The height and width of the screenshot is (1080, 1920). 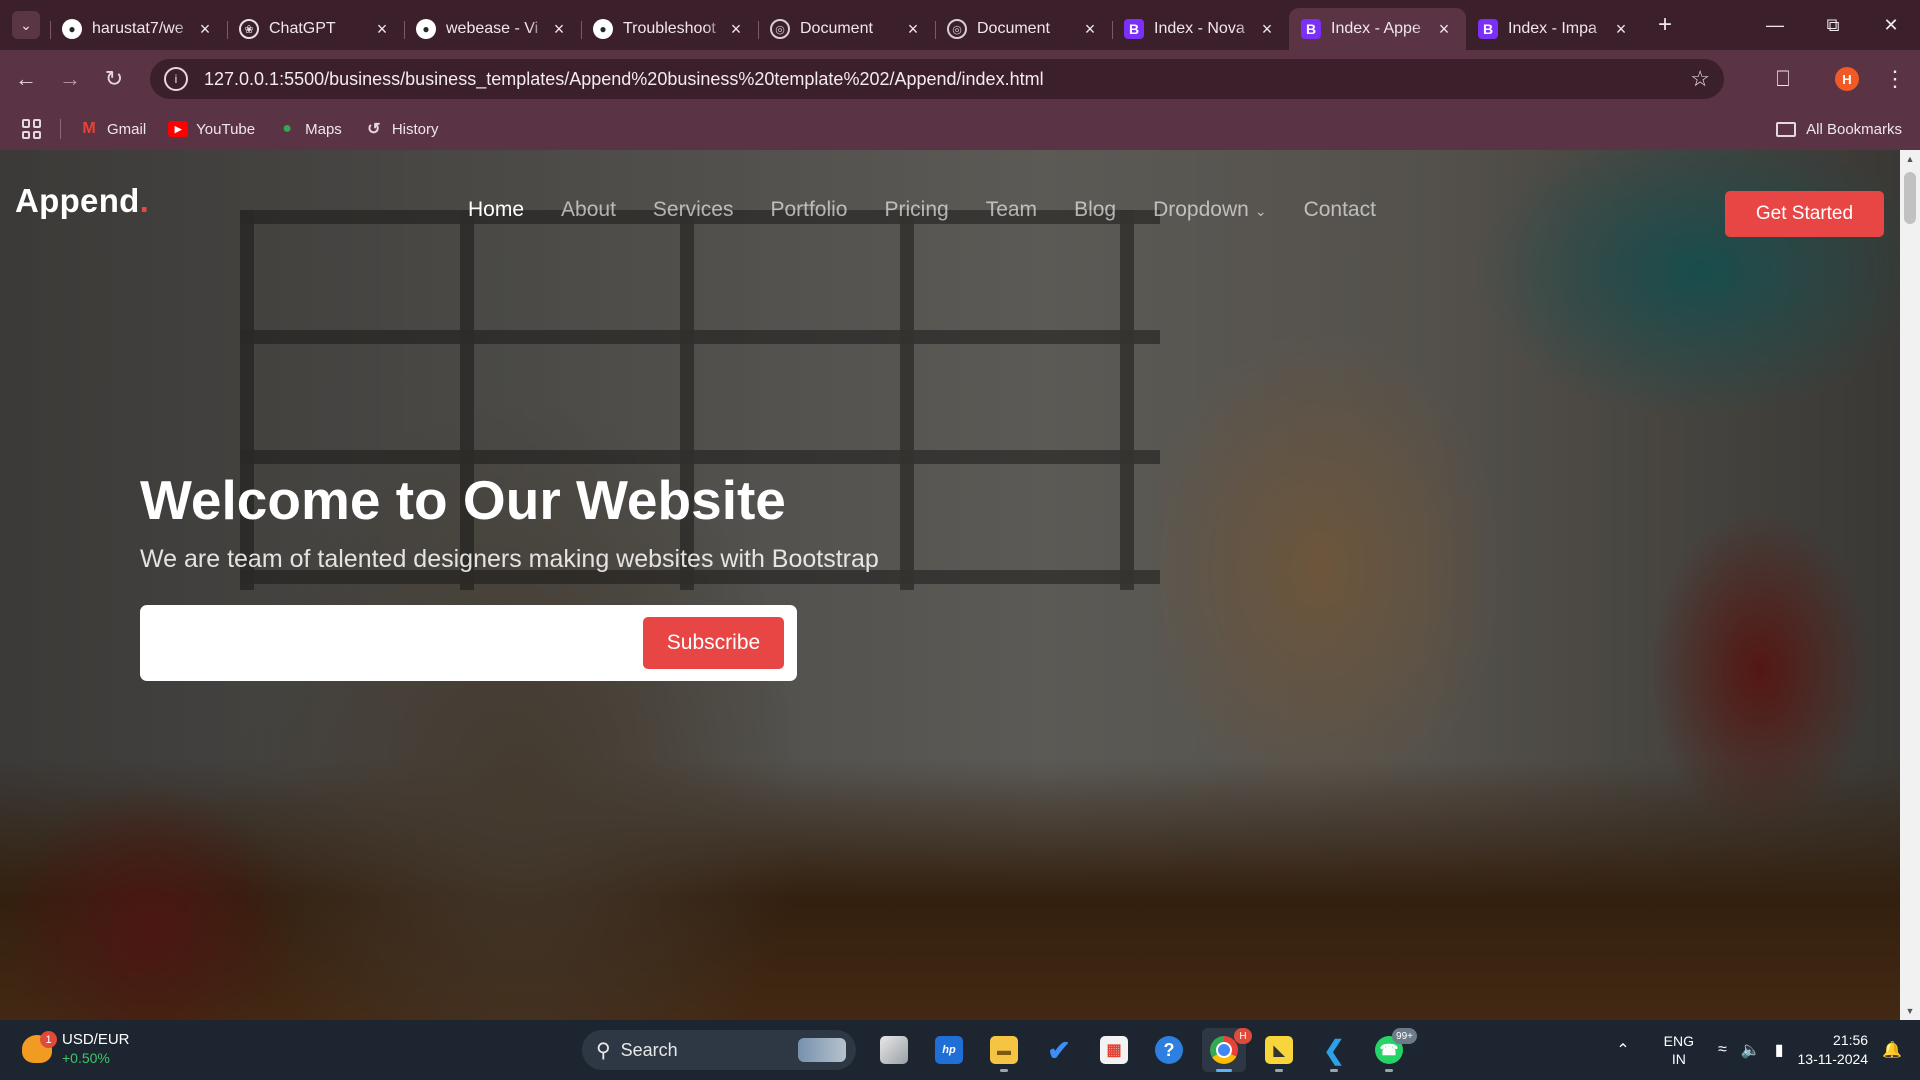 I want to click on widgets-button: 1 USD/EUR +0.50%, so click(x=76, y=1049).